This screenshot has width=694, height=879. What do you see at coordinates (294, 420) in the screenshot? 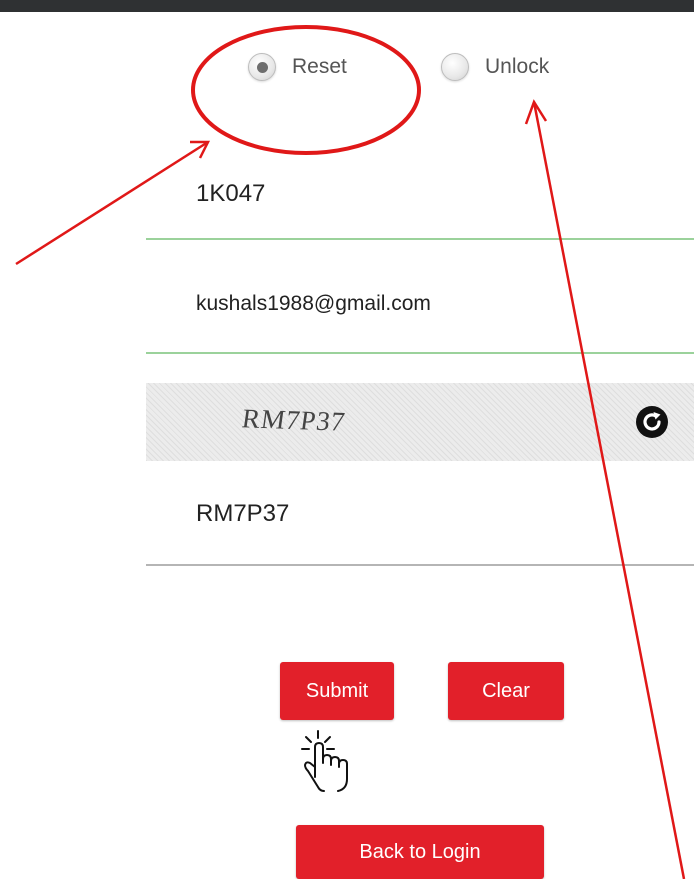
I see `captcha-text: RM7P37` at bounding box center [294, 420].